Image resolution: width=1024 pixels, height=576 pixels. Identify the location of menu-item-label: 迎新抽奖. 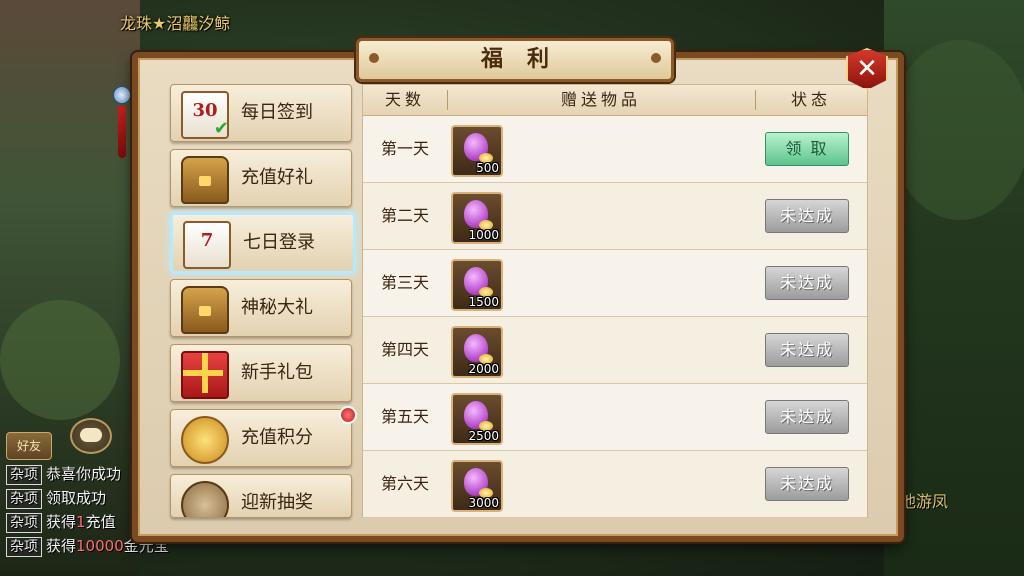
(277, 502).